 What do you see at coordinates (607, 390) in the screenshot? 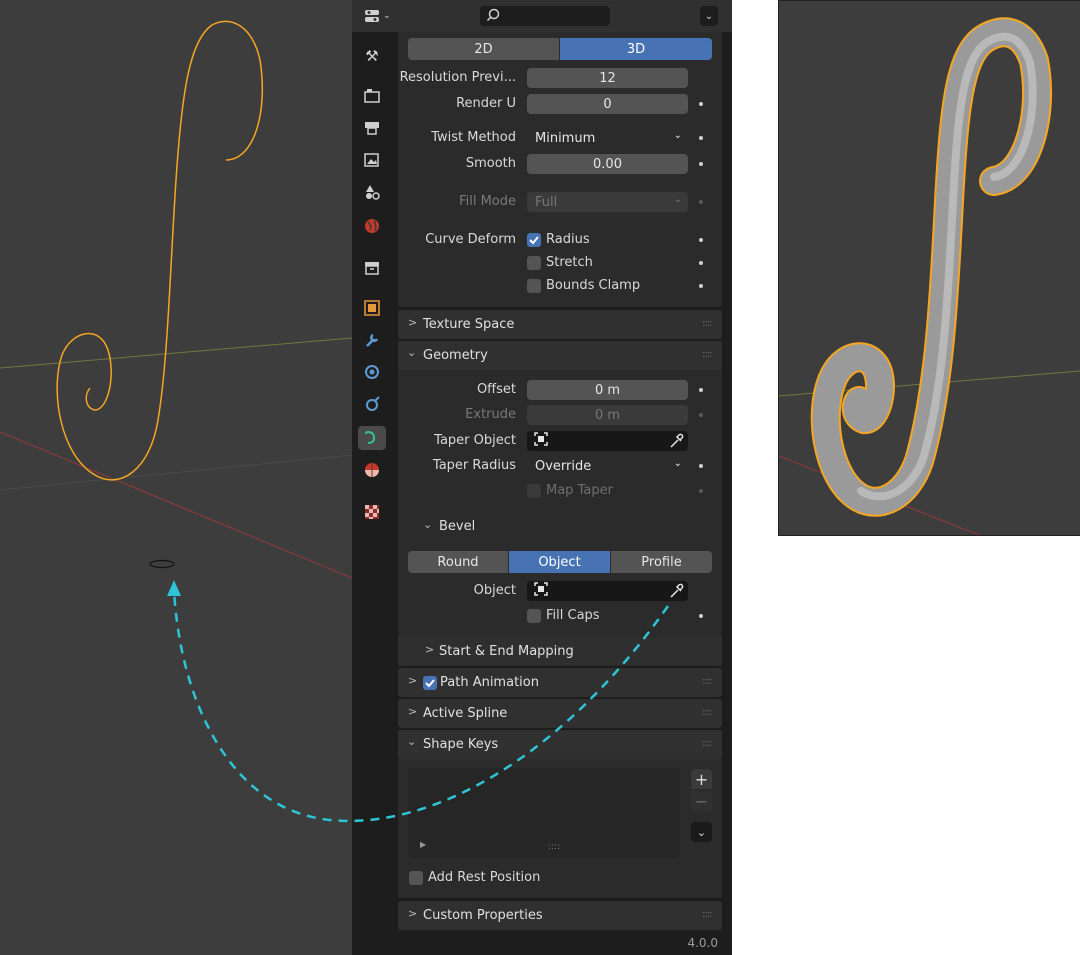
I see `offset-field: 0 m` at bounding box center [607, 390].